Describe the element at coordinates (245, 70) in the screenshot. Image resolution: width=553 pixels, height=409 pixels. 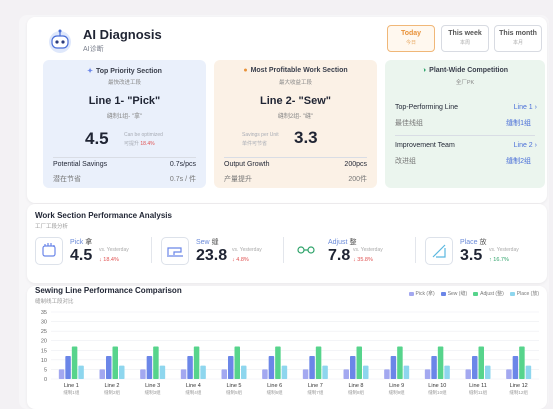
I see `coin-icon: ●` at that location.